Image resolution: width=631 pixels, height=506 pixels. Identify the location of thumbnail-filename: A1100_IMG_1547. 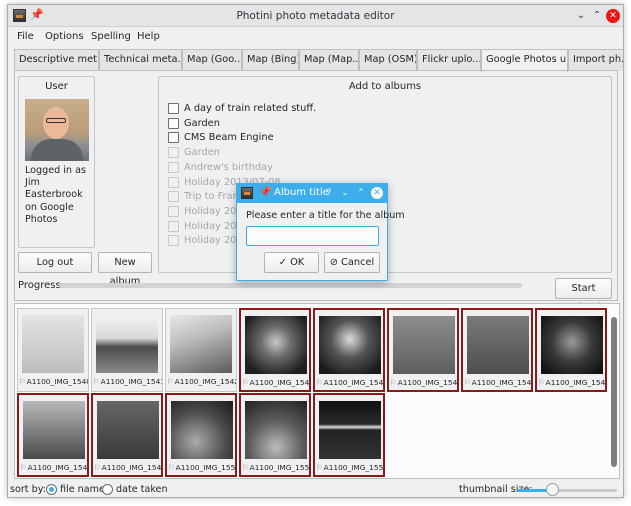
(575, 382).